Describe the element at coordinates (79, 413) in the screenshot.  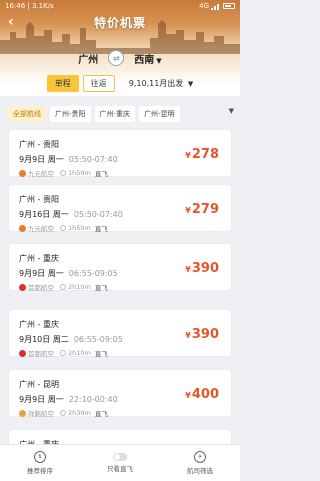
I see `flight-duration: 2h30m` at that location.